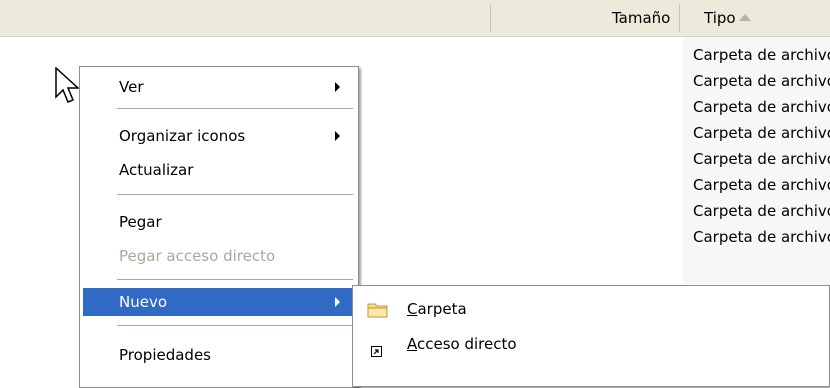  I want to click on shortcut-icon, so click(377, 353).